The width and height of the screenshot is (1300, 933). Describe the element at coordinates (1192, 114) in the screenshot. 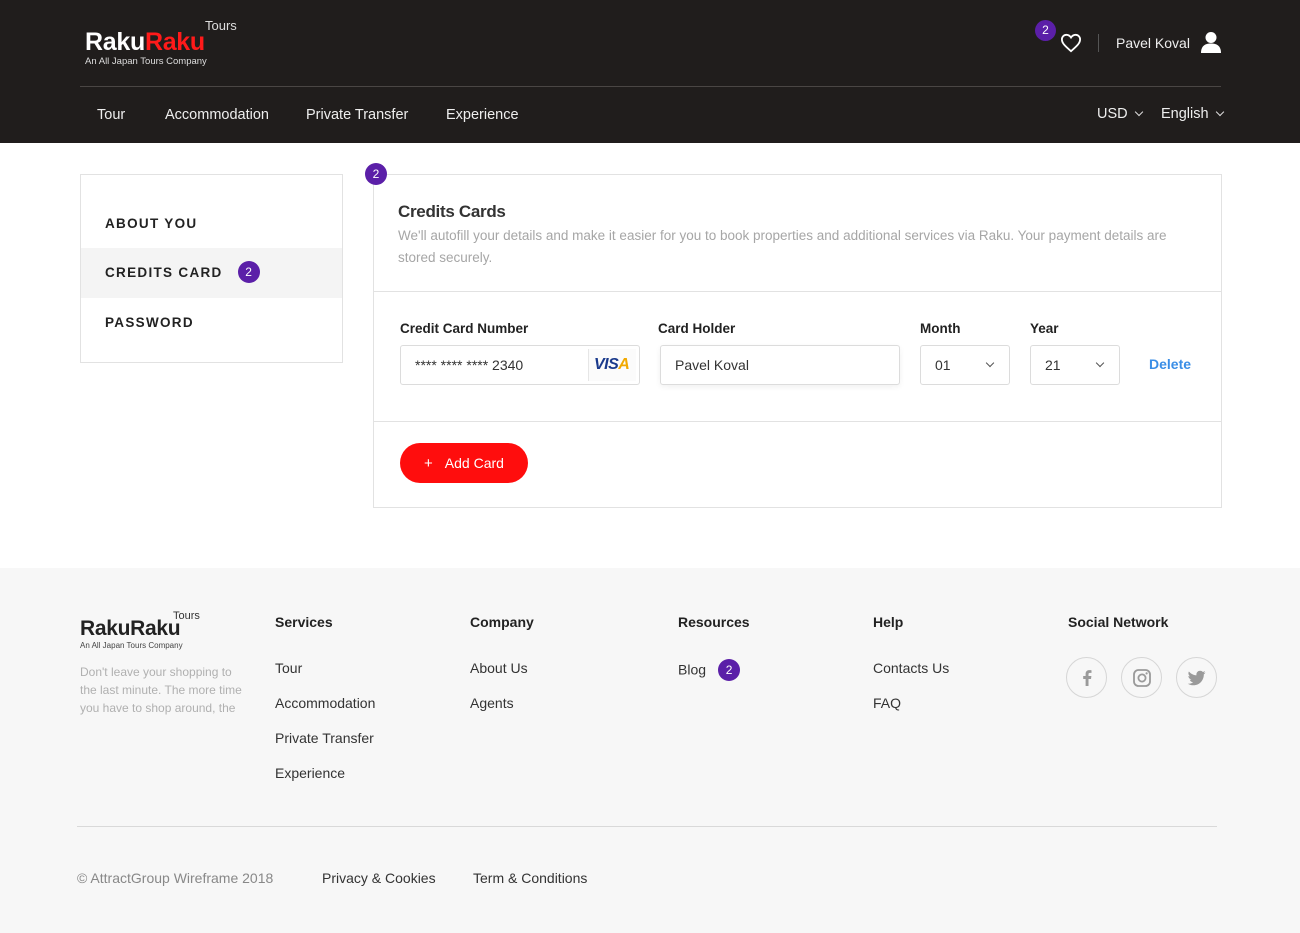

I see `language-select: English` at that location.